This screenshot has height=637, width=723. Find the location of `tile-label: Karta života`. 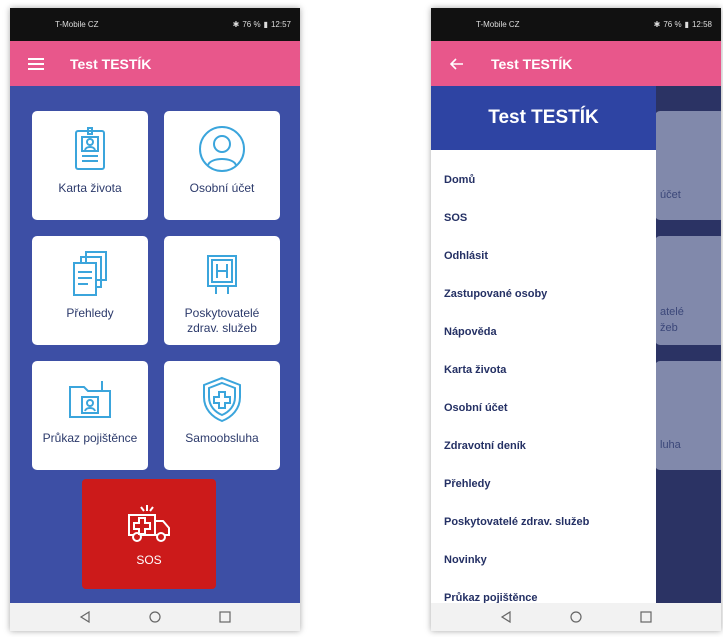

tile-label: Karta života is located at coordinates (90, 188).